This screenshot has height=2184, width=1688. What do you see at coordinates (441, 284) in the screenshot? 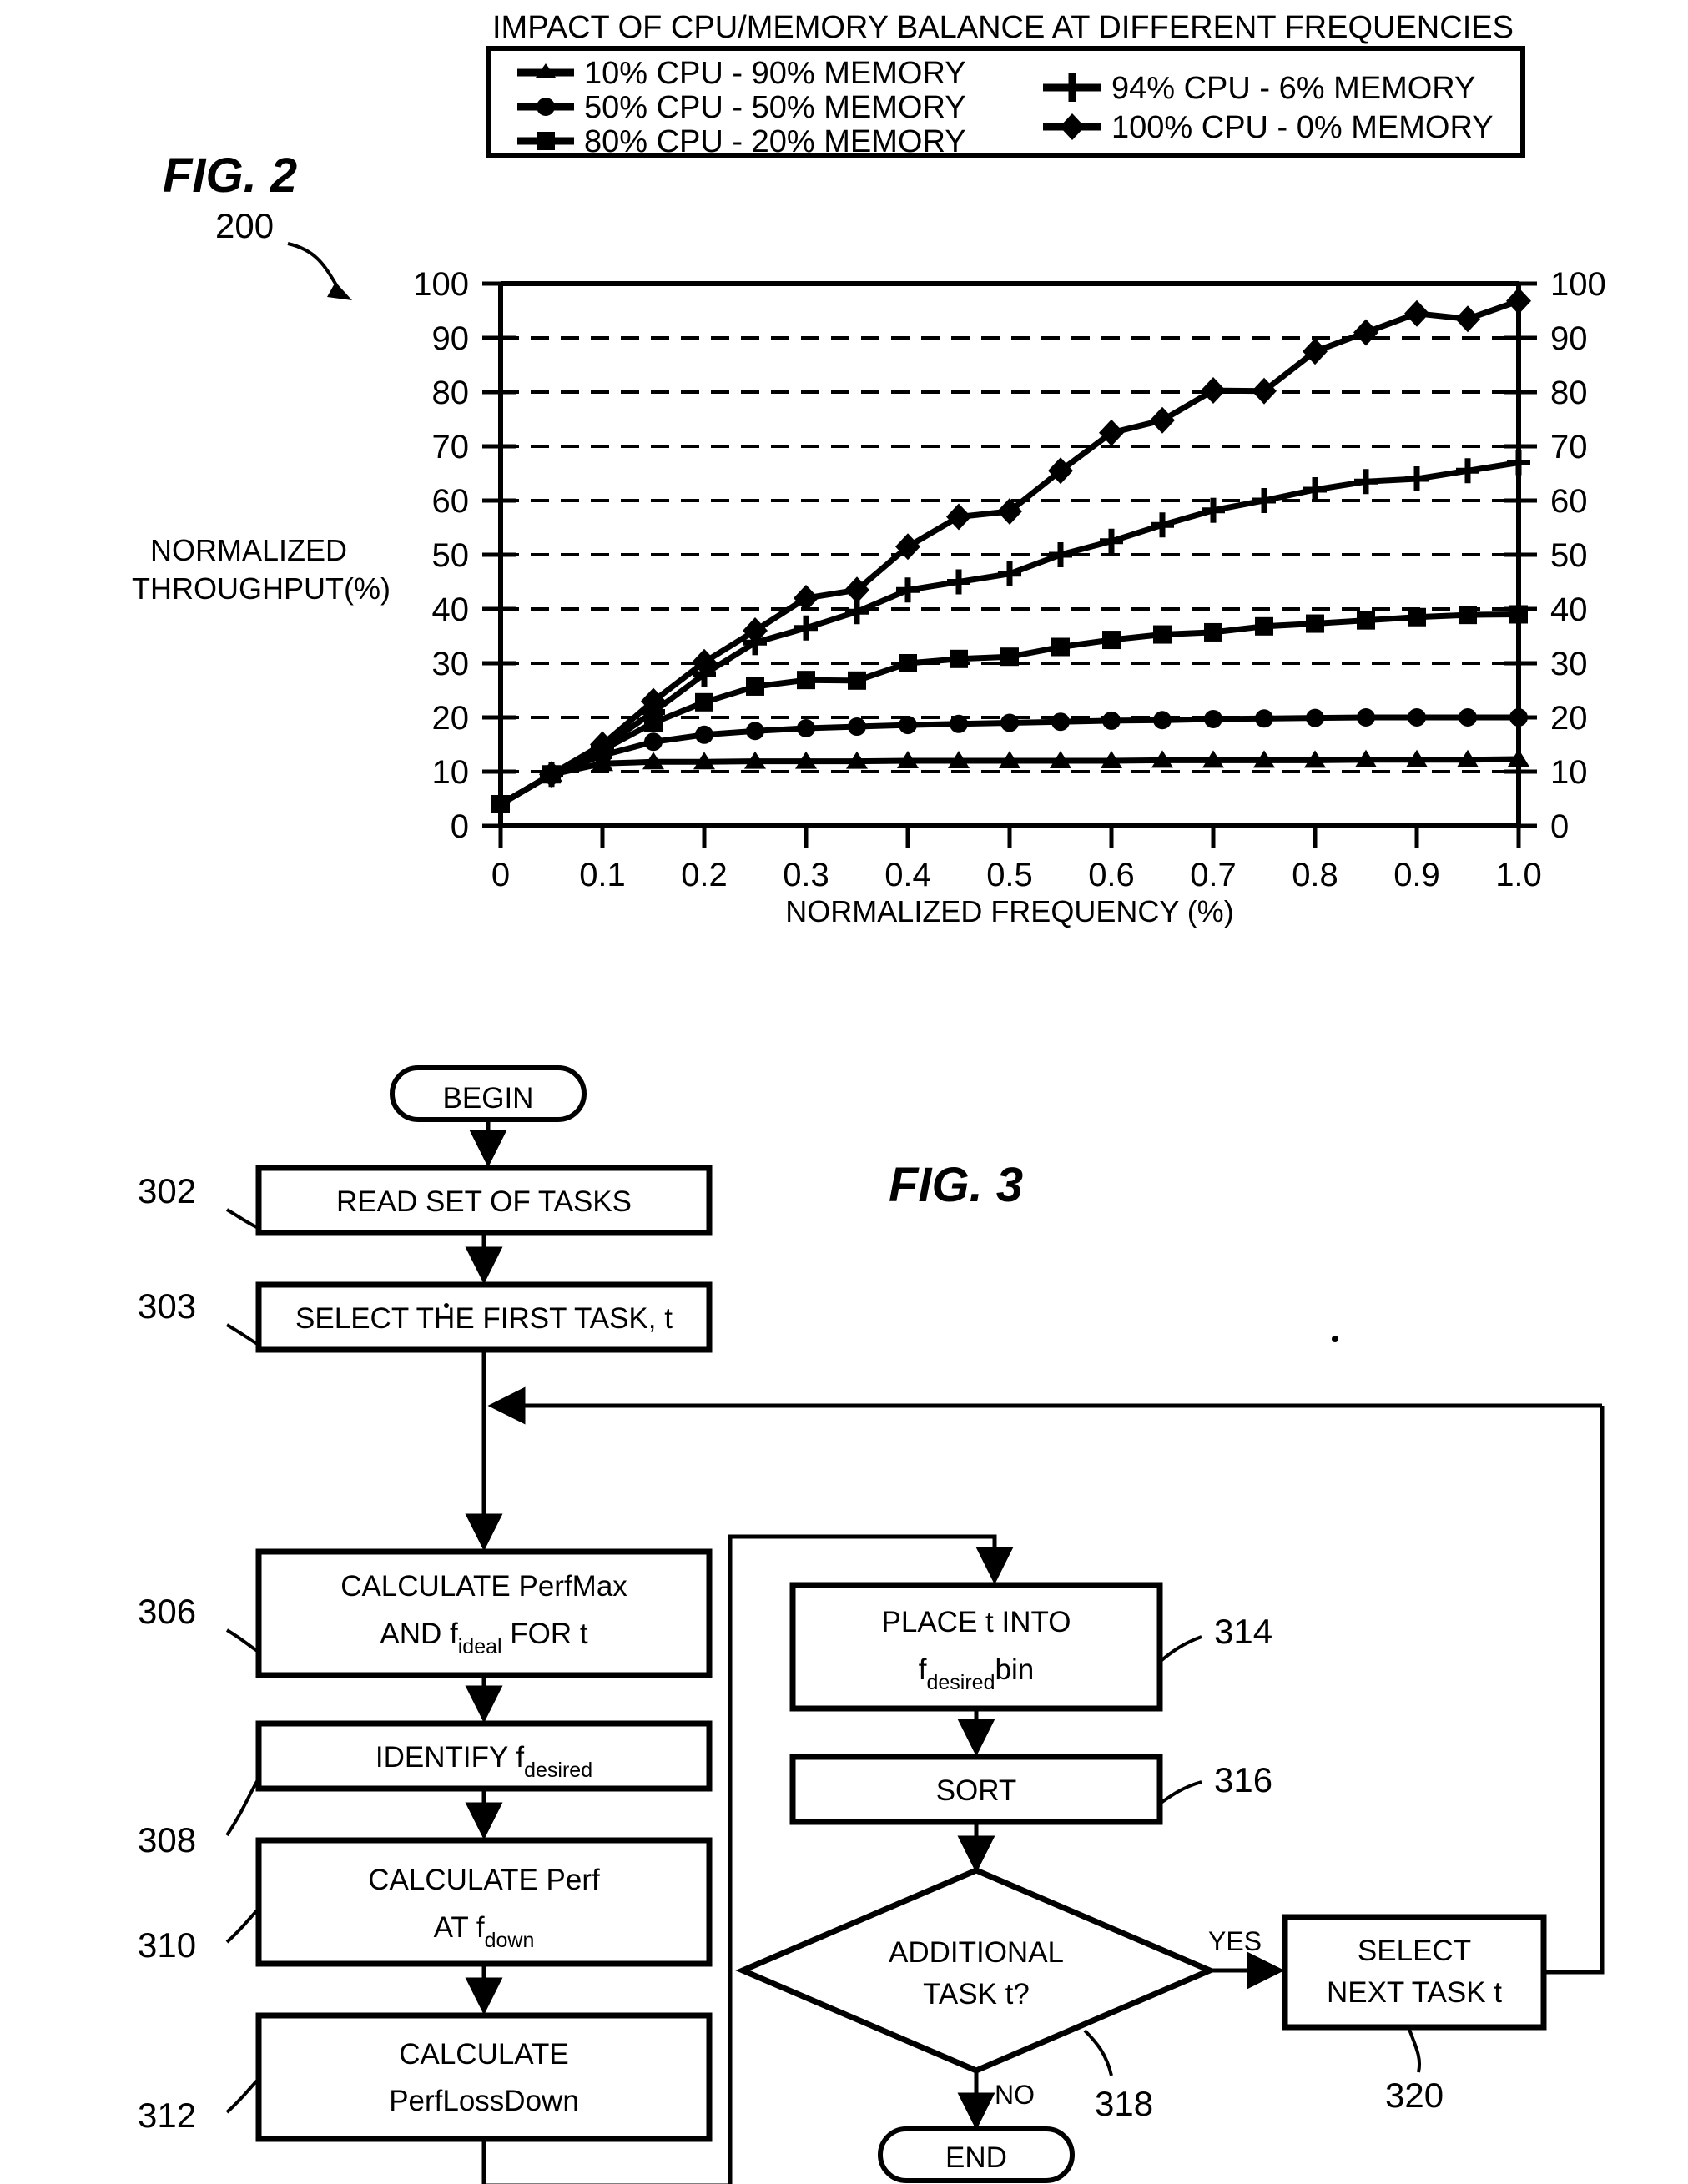
I see `y-tick-left-100: 100` at bounding box center [441, 284].